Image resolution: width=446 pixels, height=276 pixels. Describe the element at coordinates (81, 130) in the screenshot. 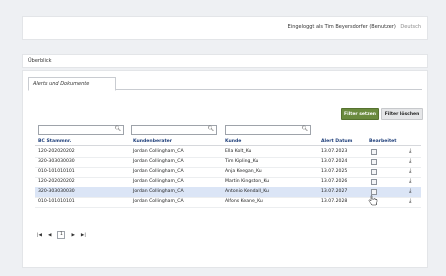

I see `bc-filter-input: 🔍︎` at that location.